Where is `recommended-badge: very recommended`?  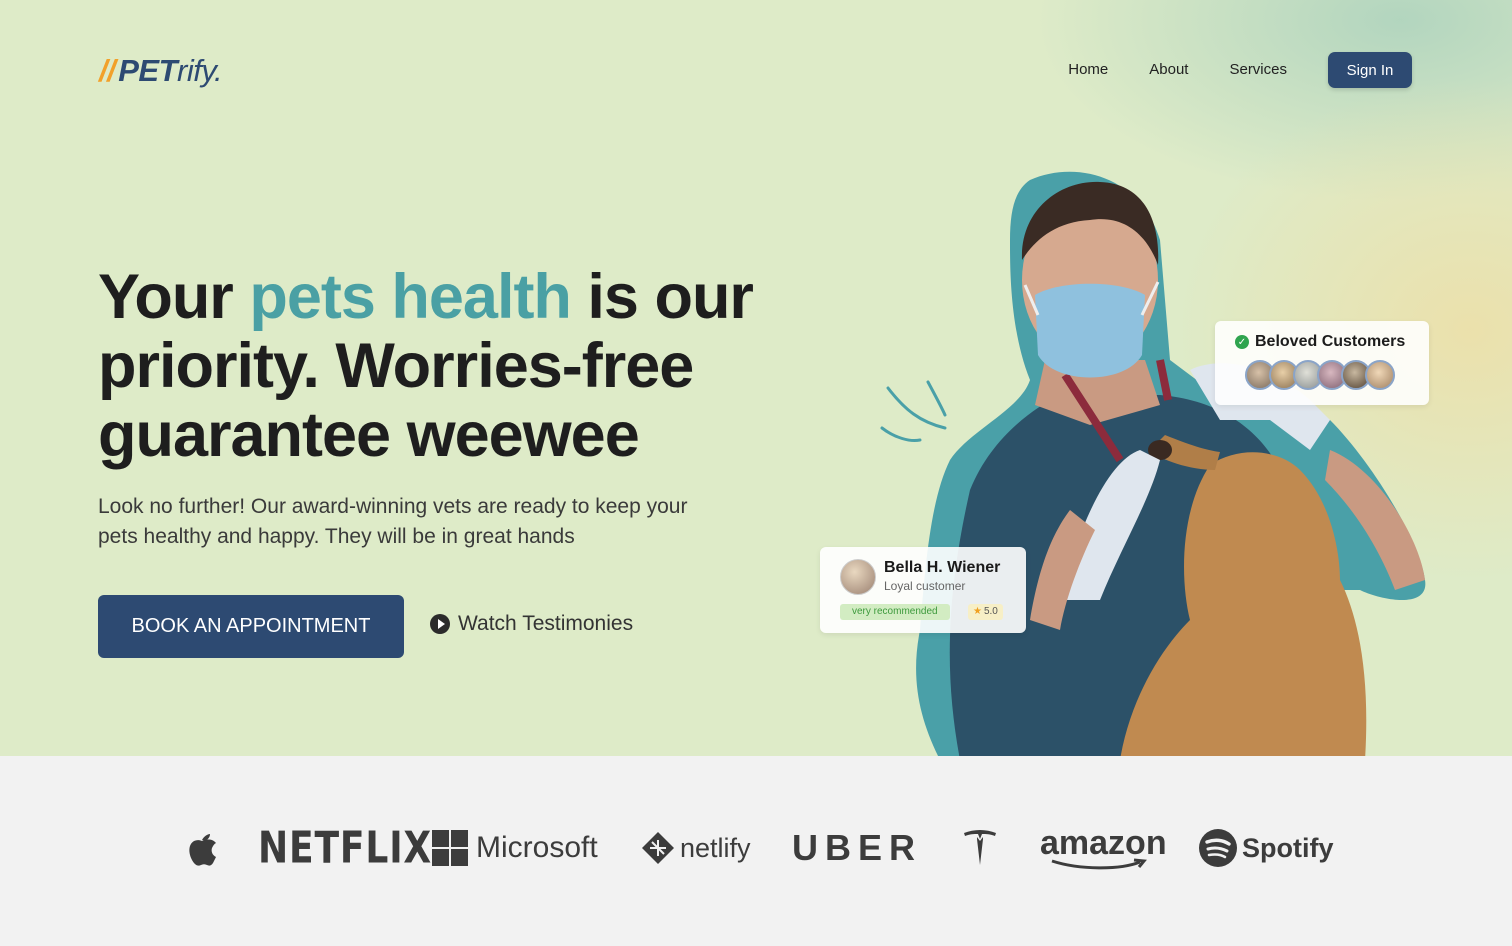 recommended-badge: very recommended is located at coordinates (895, 612).